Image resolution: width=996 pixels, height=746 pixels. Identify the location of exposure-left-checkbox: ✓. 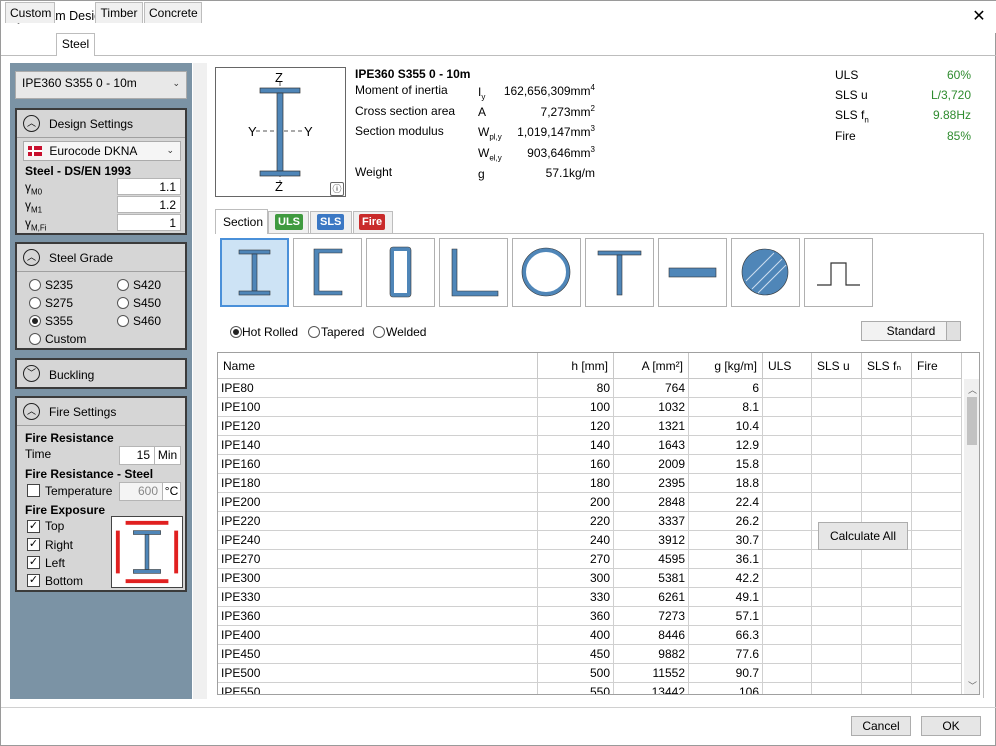
(33, 562).